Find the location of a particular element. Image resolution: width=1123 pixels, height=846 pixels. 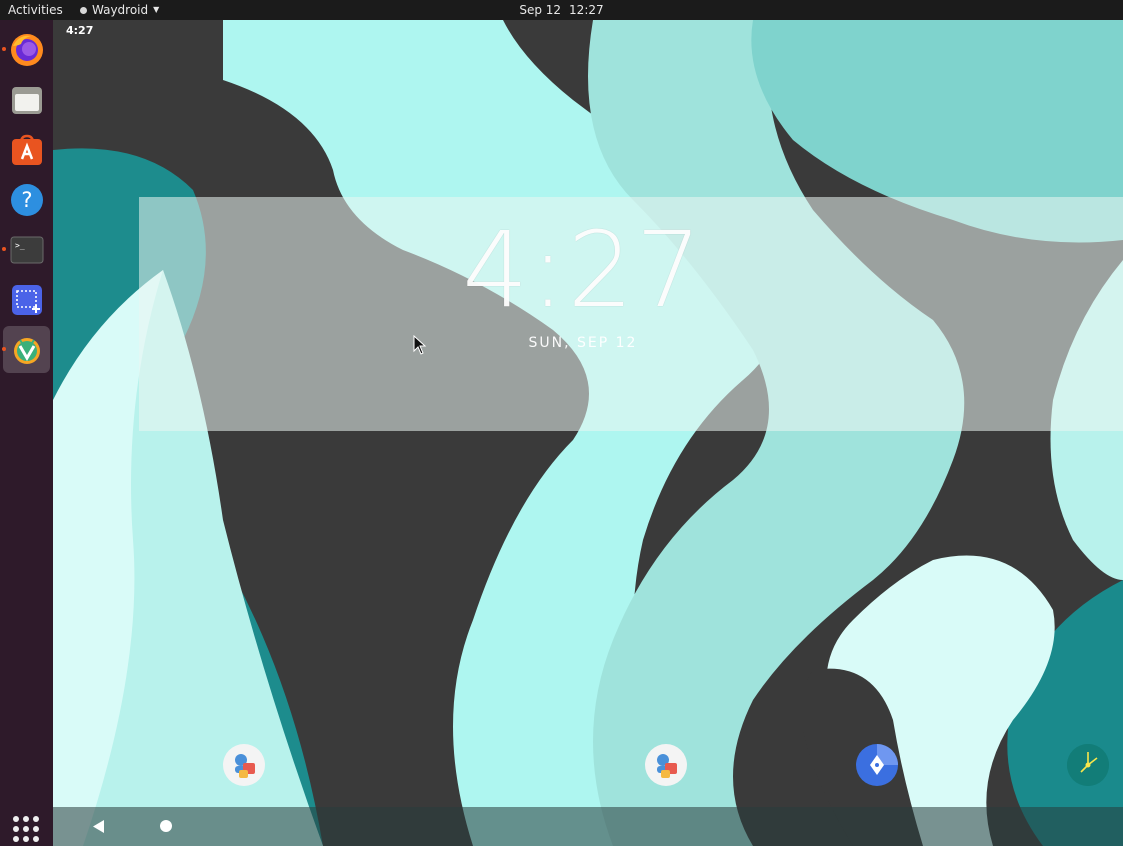

help-icon: ? is located at coordinates (26, 199).